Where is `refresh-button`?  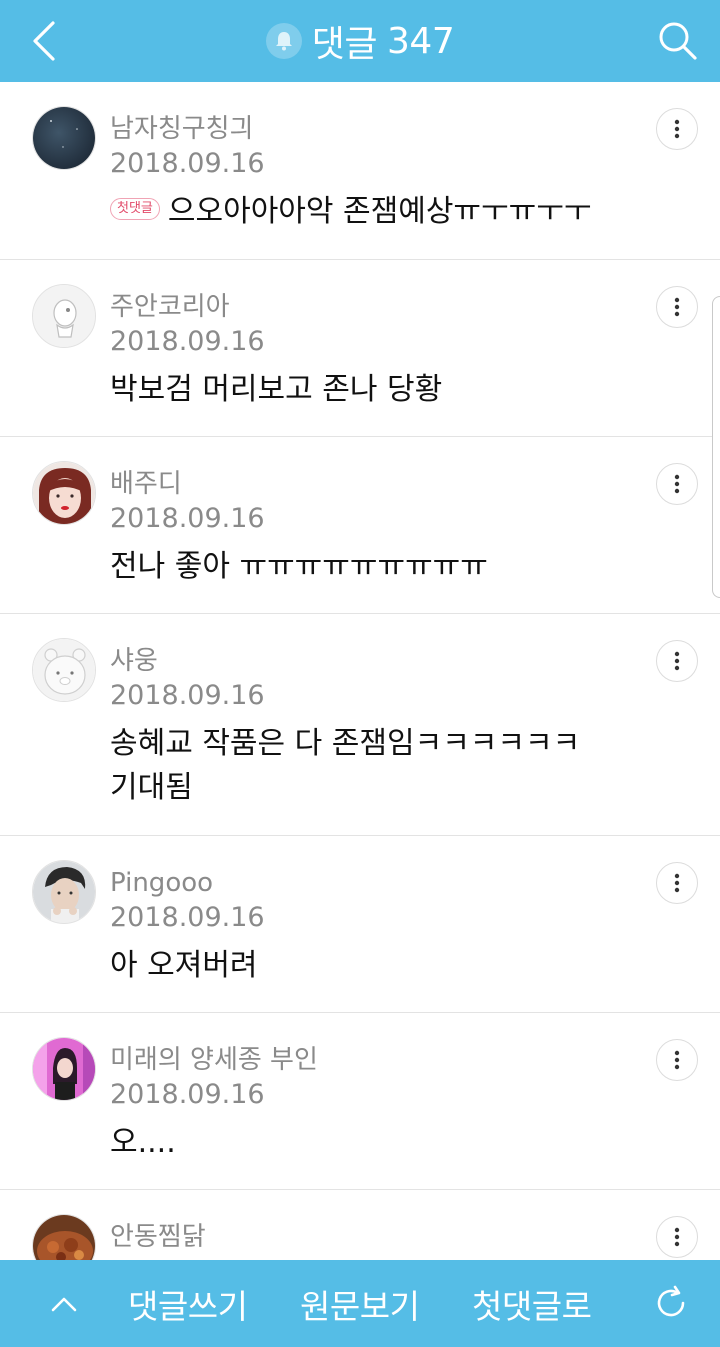 refresh-button is located at coordinates (671, 1303).